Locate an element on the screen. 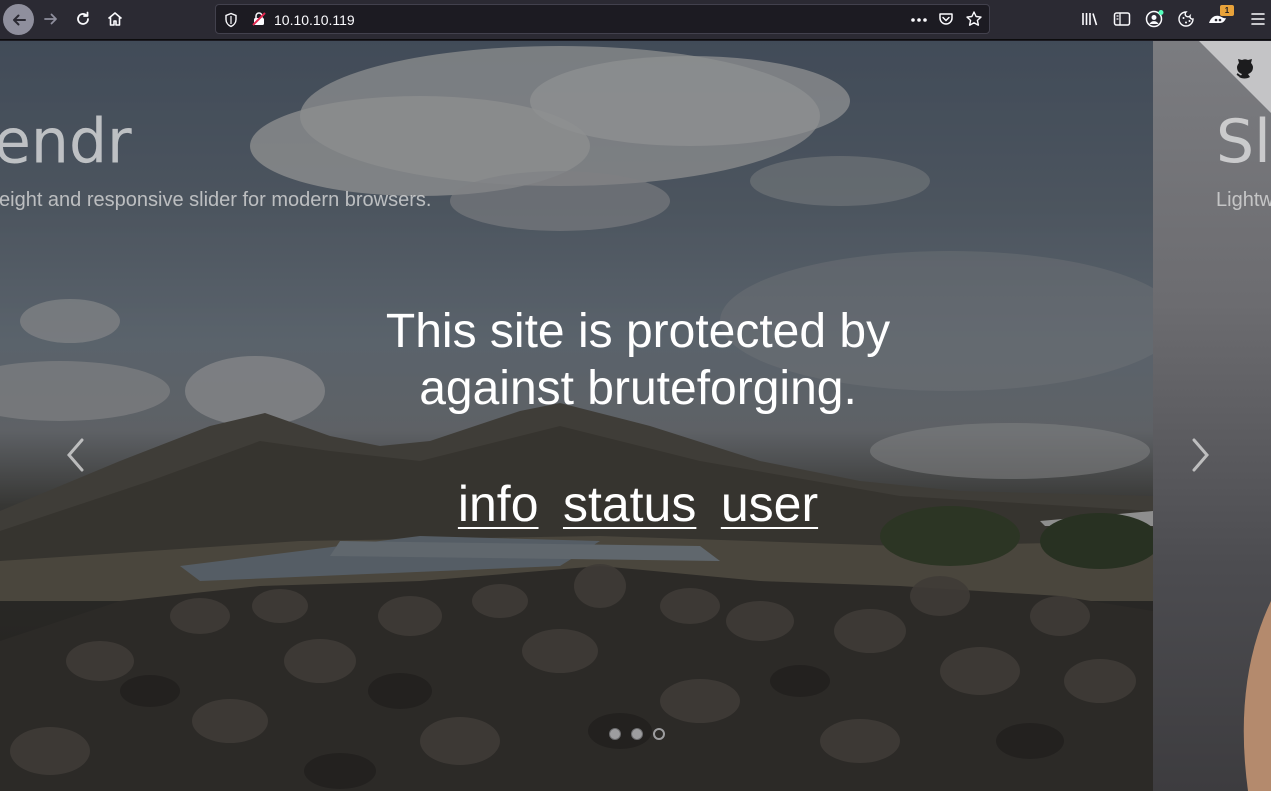  sidebar-button is located at coordinates (1122, 19).